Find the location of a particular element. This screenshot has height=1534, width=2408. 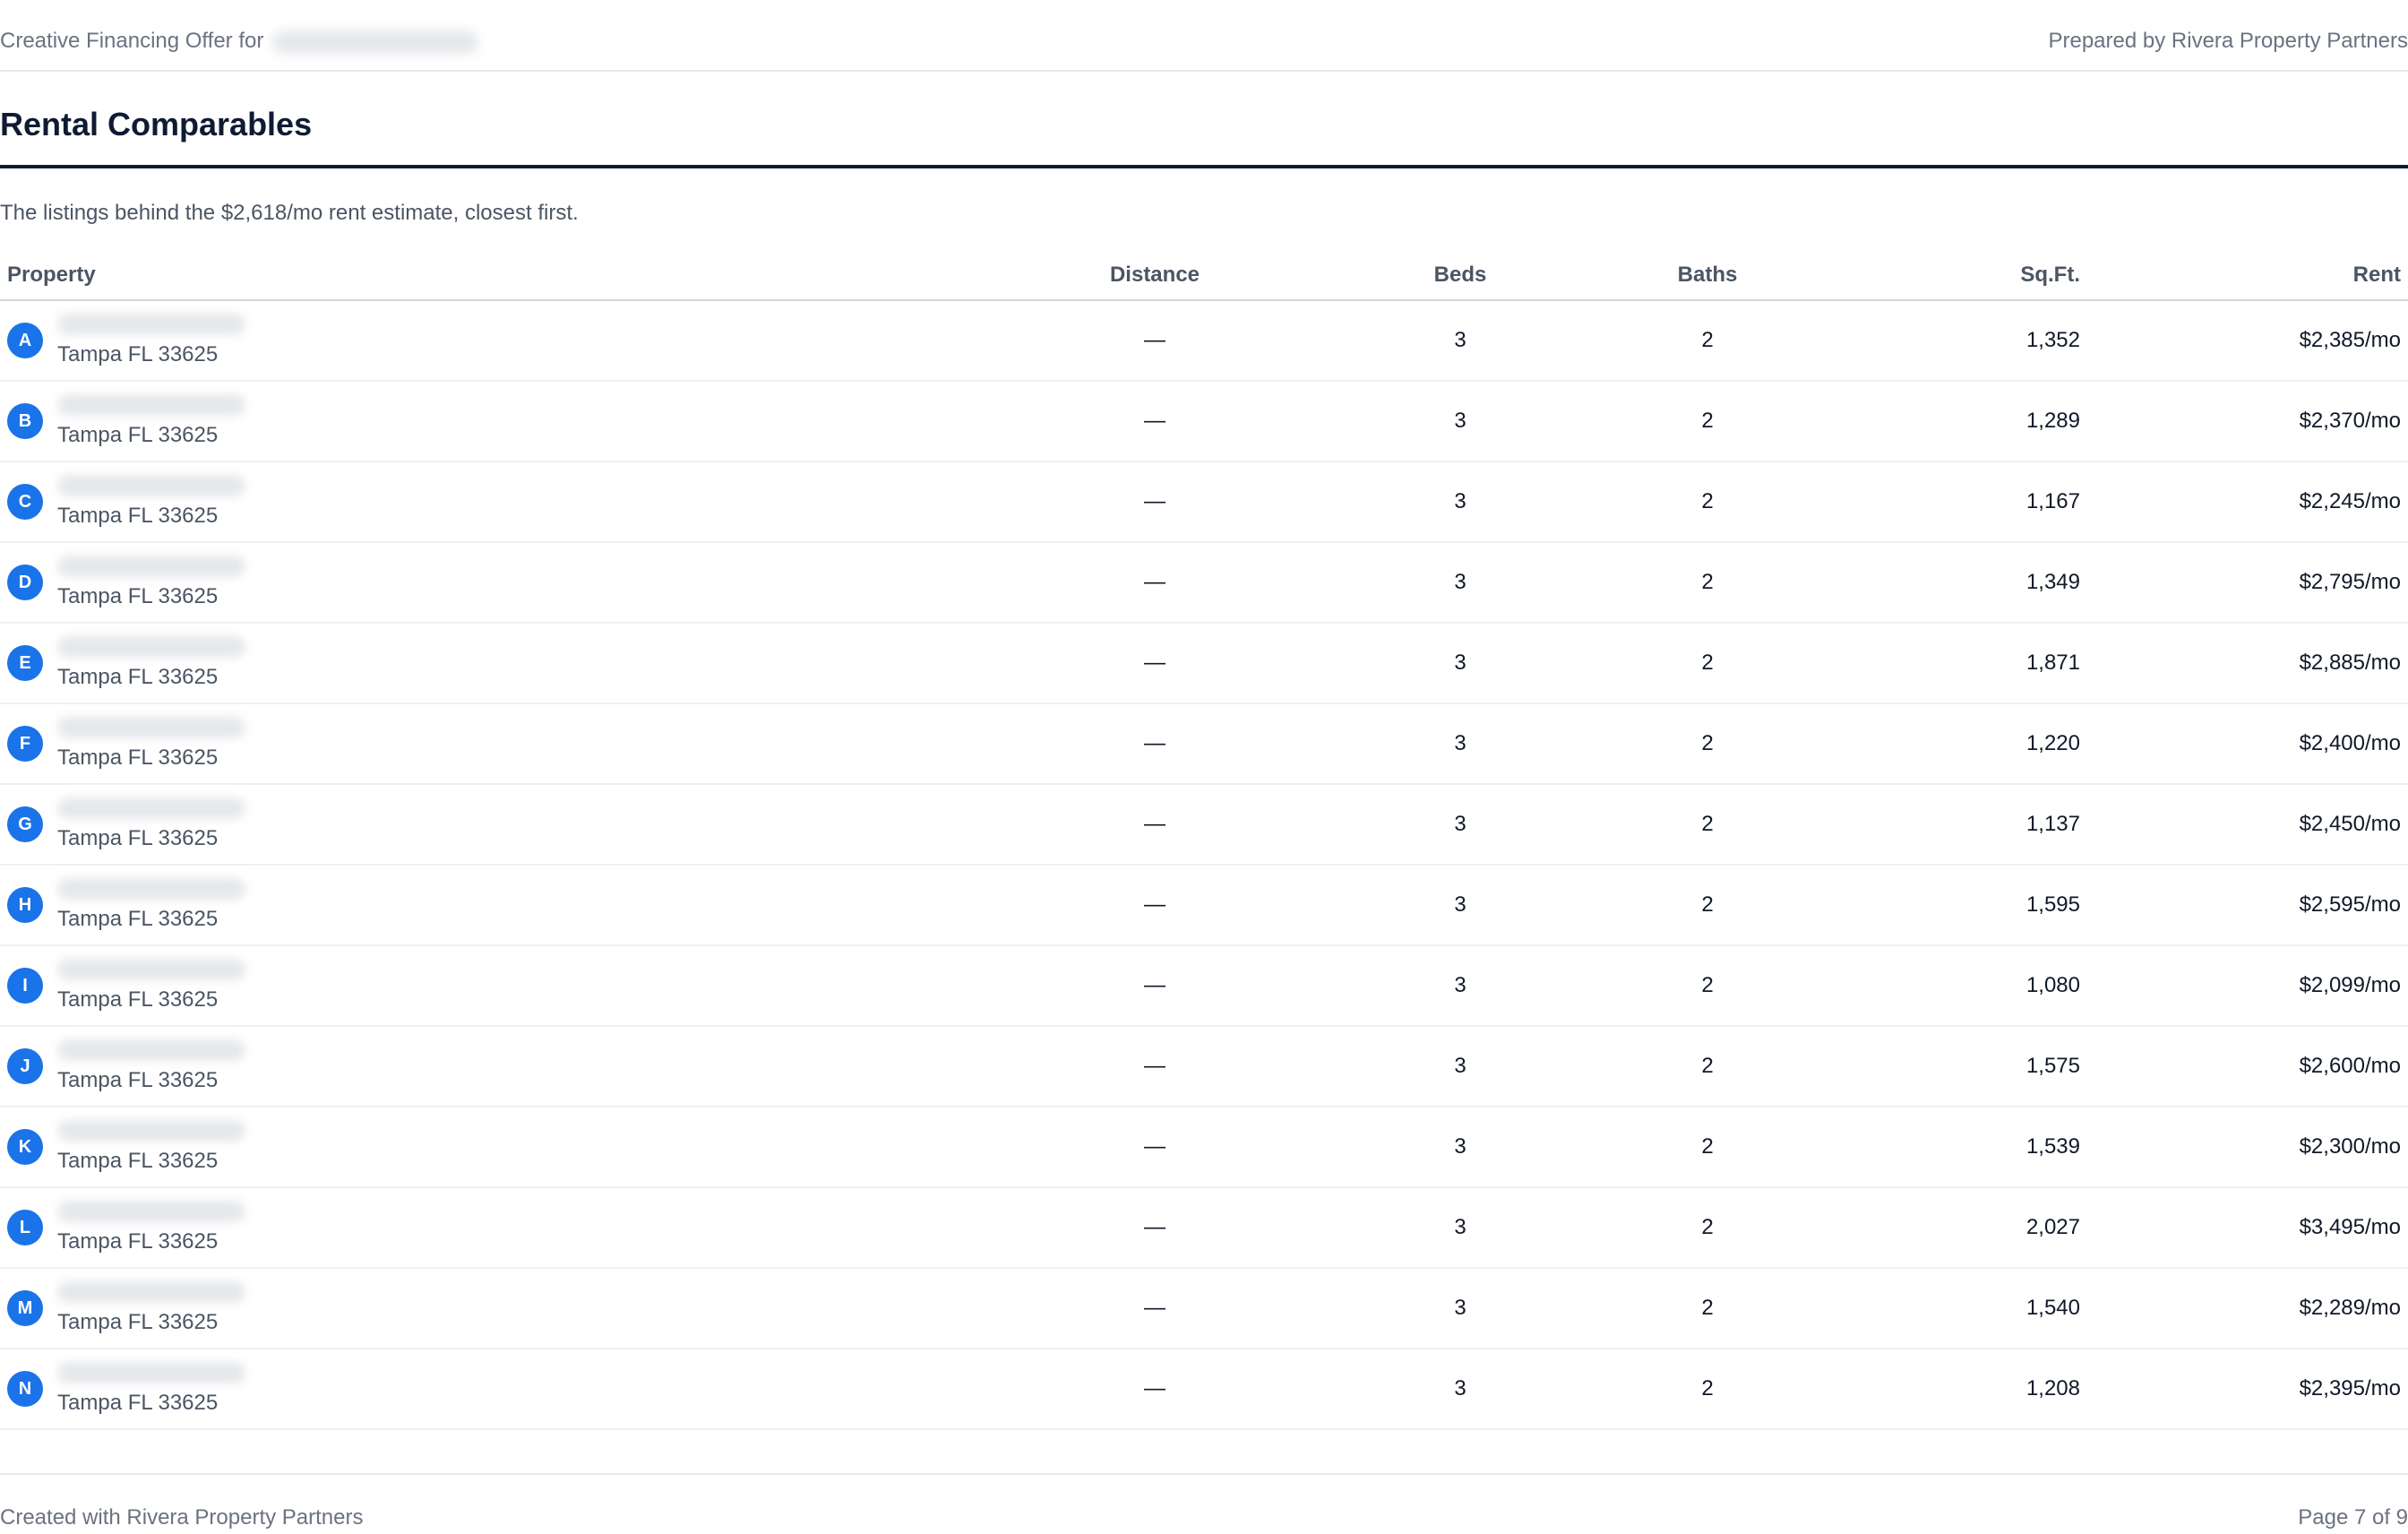

prepared-by: Prepared by Rivera Property Partners is located at coordinates (2228, 41).